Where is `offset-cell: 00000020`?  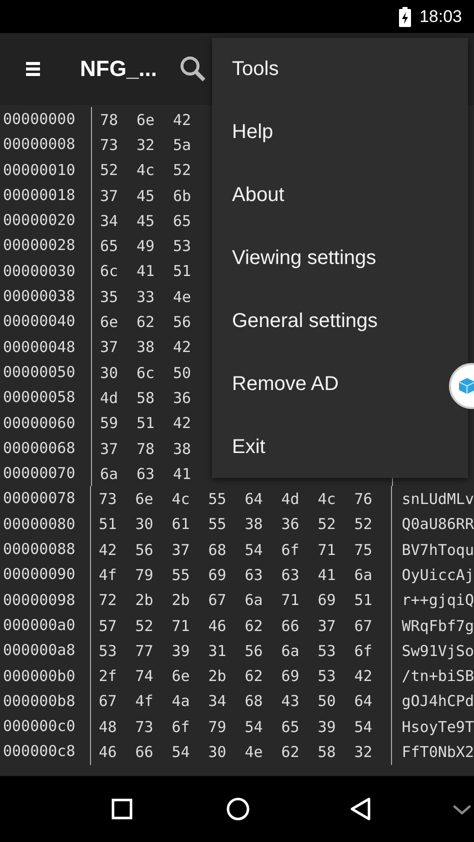 offset-cell: 00000020 is located at coordinates (46, 221).